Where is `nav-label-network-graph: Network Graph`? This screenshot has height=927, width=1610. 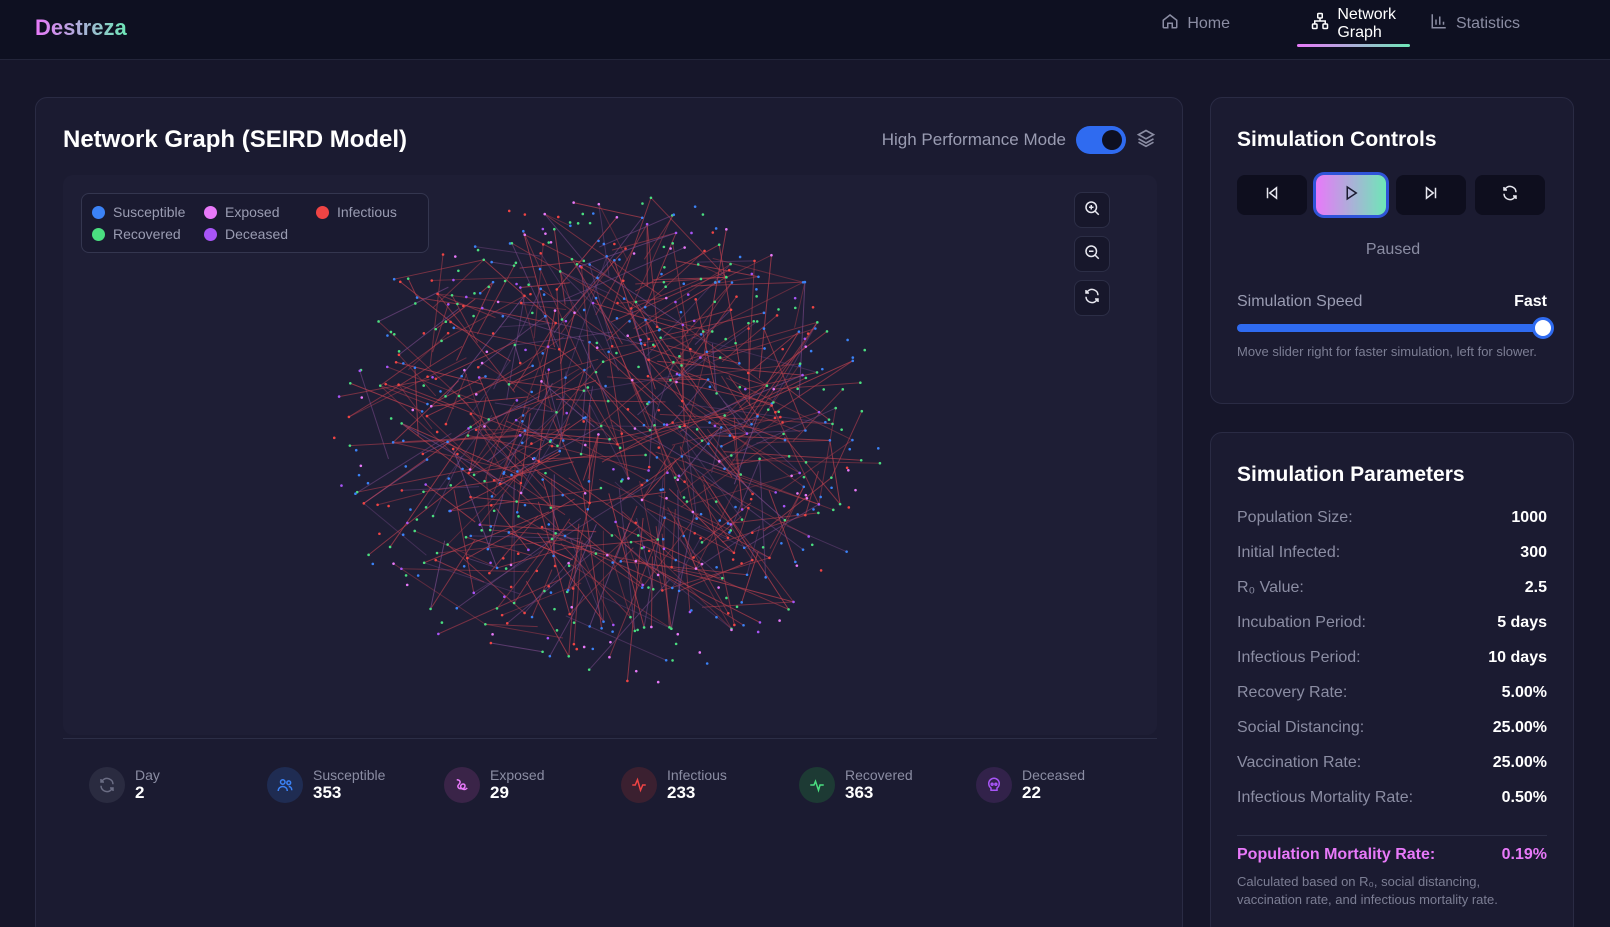
nav-label-network-graph: Network Graph is located at coordinates (1366, 23).